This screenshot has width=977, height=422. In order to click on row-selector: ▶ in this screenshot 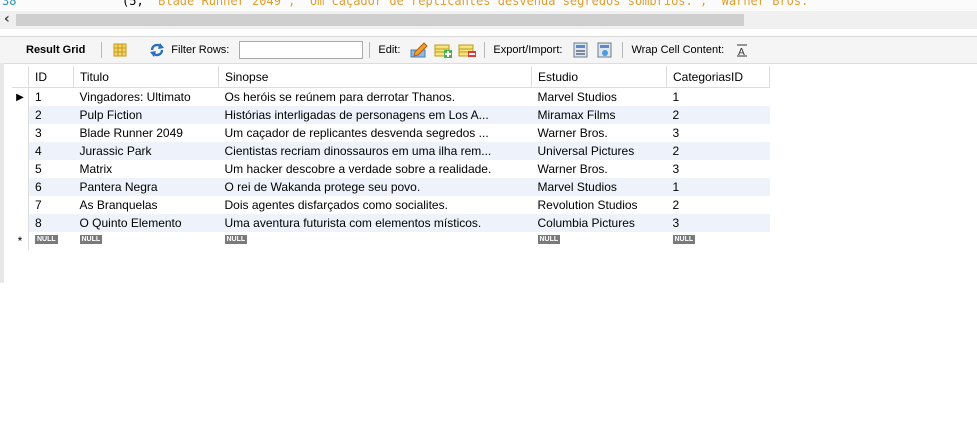, I will do `click(20, 96)`.